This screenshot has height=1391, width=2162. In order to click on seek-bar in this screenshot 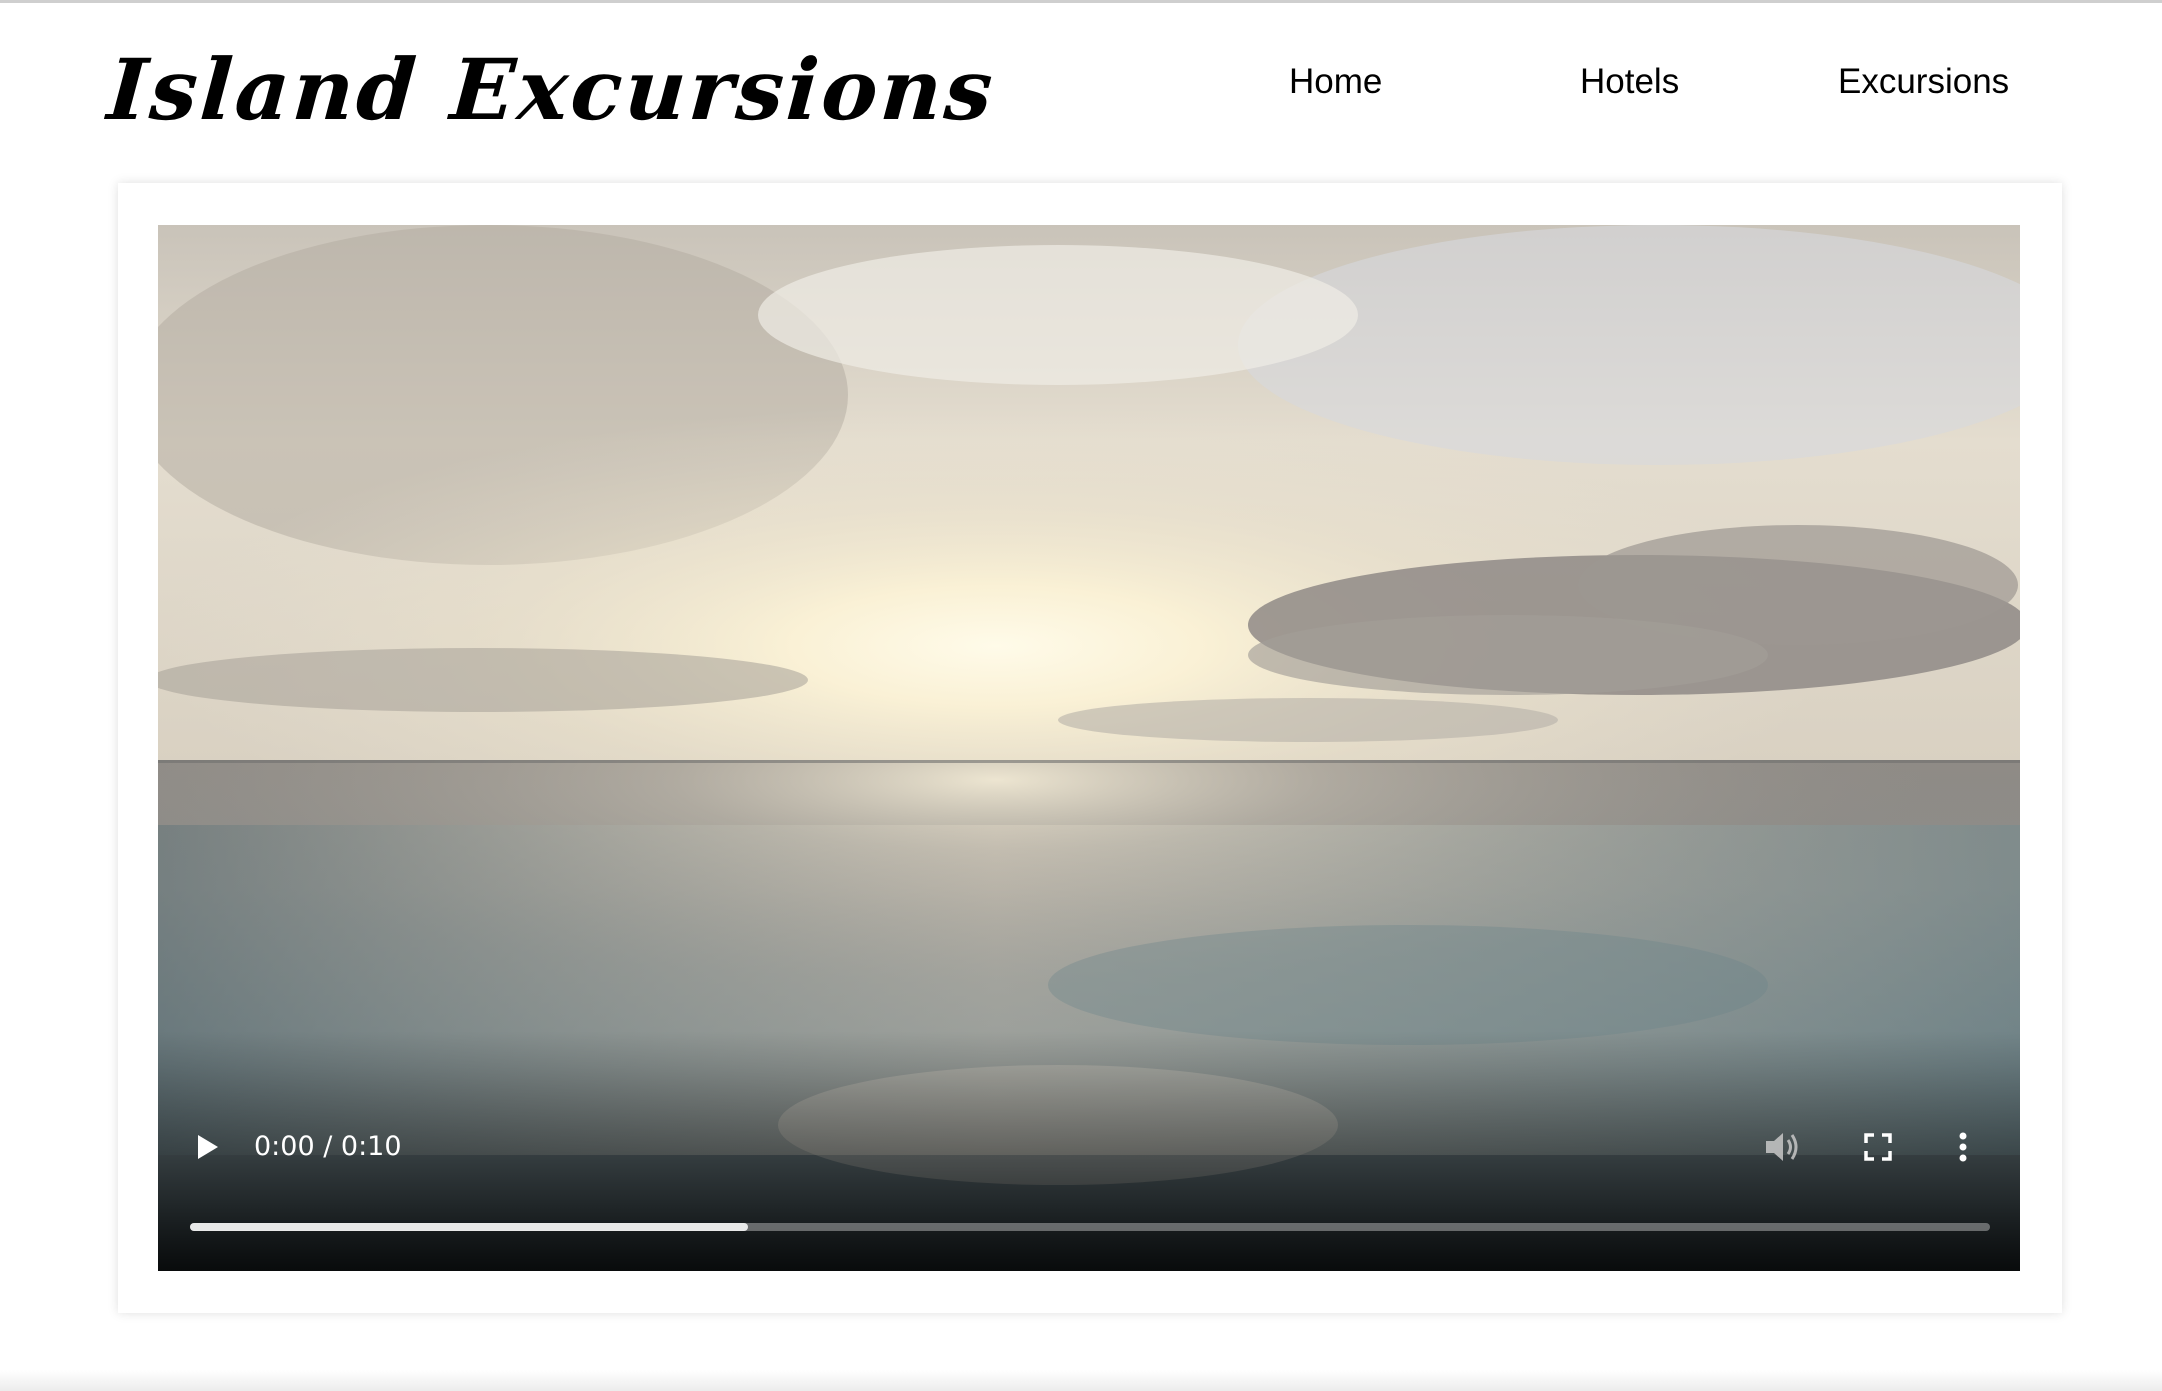, I will do `click(1090, 1227)`.